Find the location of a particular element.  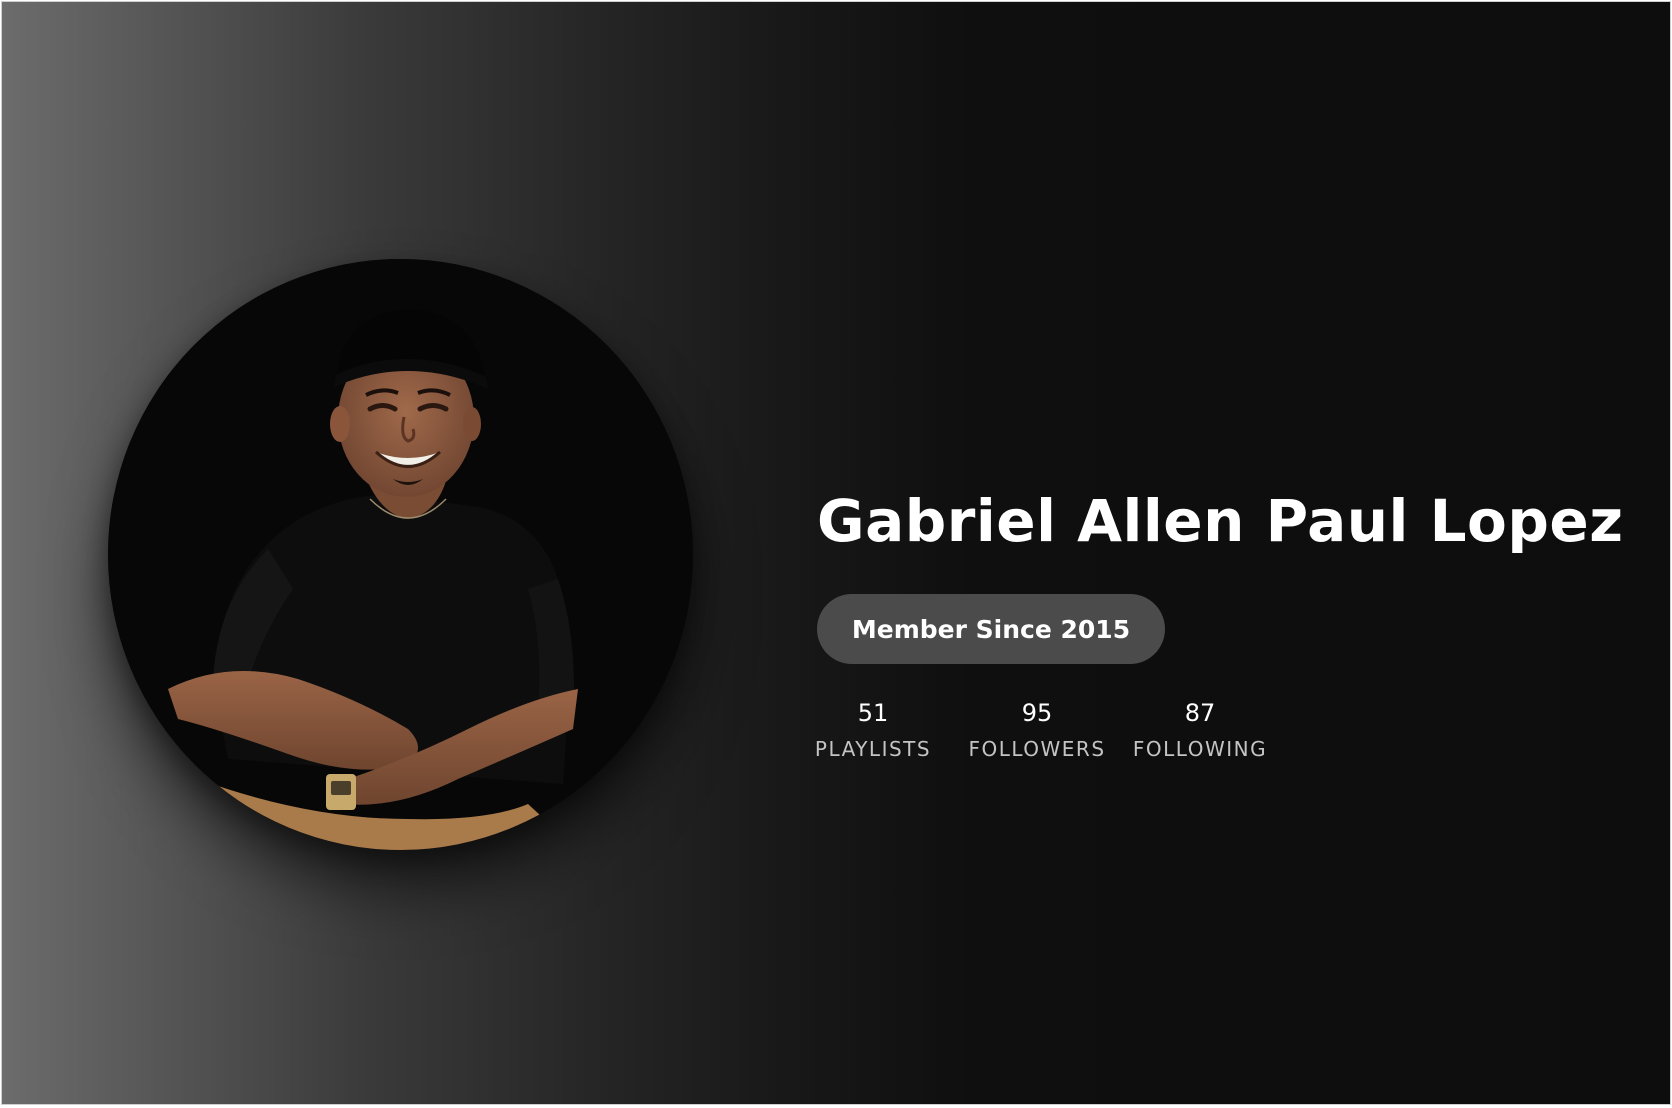

profile-stats: 51 PLAYLISTS 95 FOLLOWERS 87 FOLLOWING is located at coordinates (1042, 730).